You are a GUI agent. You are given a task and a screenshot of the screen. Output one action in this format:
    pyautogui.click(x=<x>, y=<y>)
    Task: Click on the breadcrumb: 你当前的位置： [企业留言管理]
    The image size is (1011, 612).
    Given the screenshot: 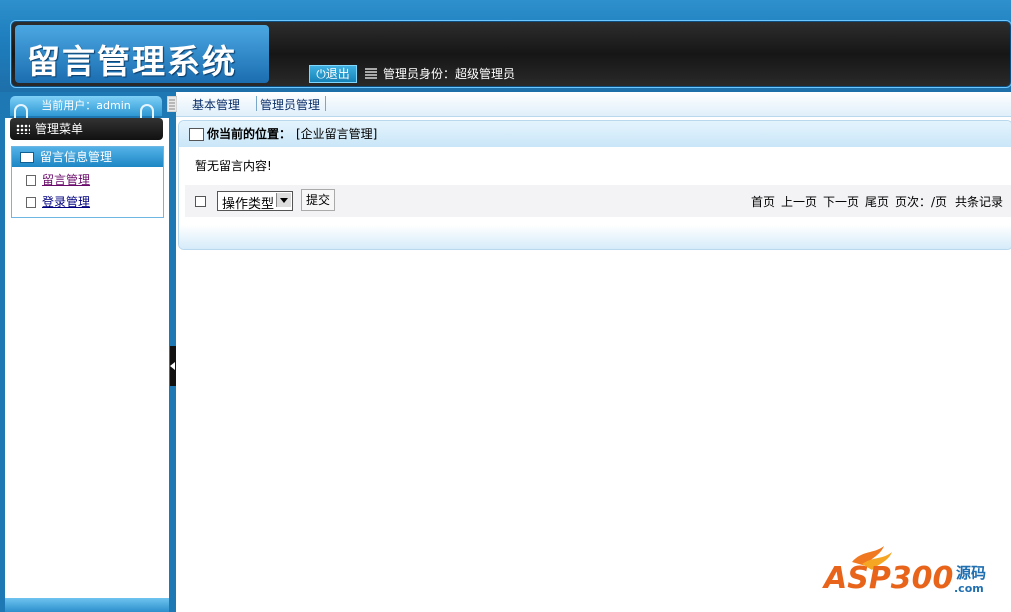 What is the action you would take?
    pyautogui.click(x=595, y=134)
    